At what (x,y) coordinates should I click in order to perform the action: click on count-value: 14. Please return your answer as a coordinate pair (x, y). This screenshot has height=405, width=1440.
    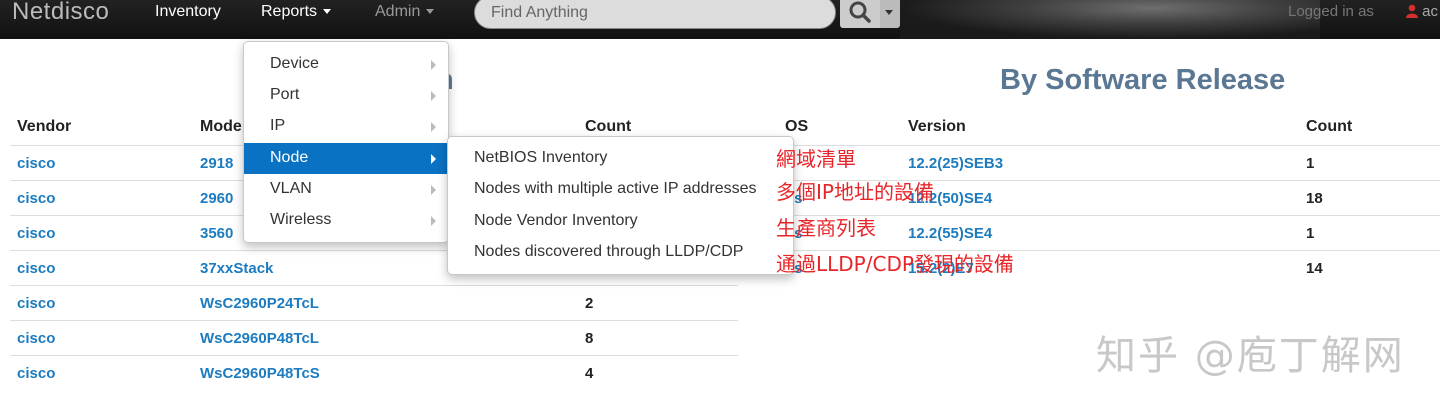
    Looking at the image, I should click on (1314, 268).